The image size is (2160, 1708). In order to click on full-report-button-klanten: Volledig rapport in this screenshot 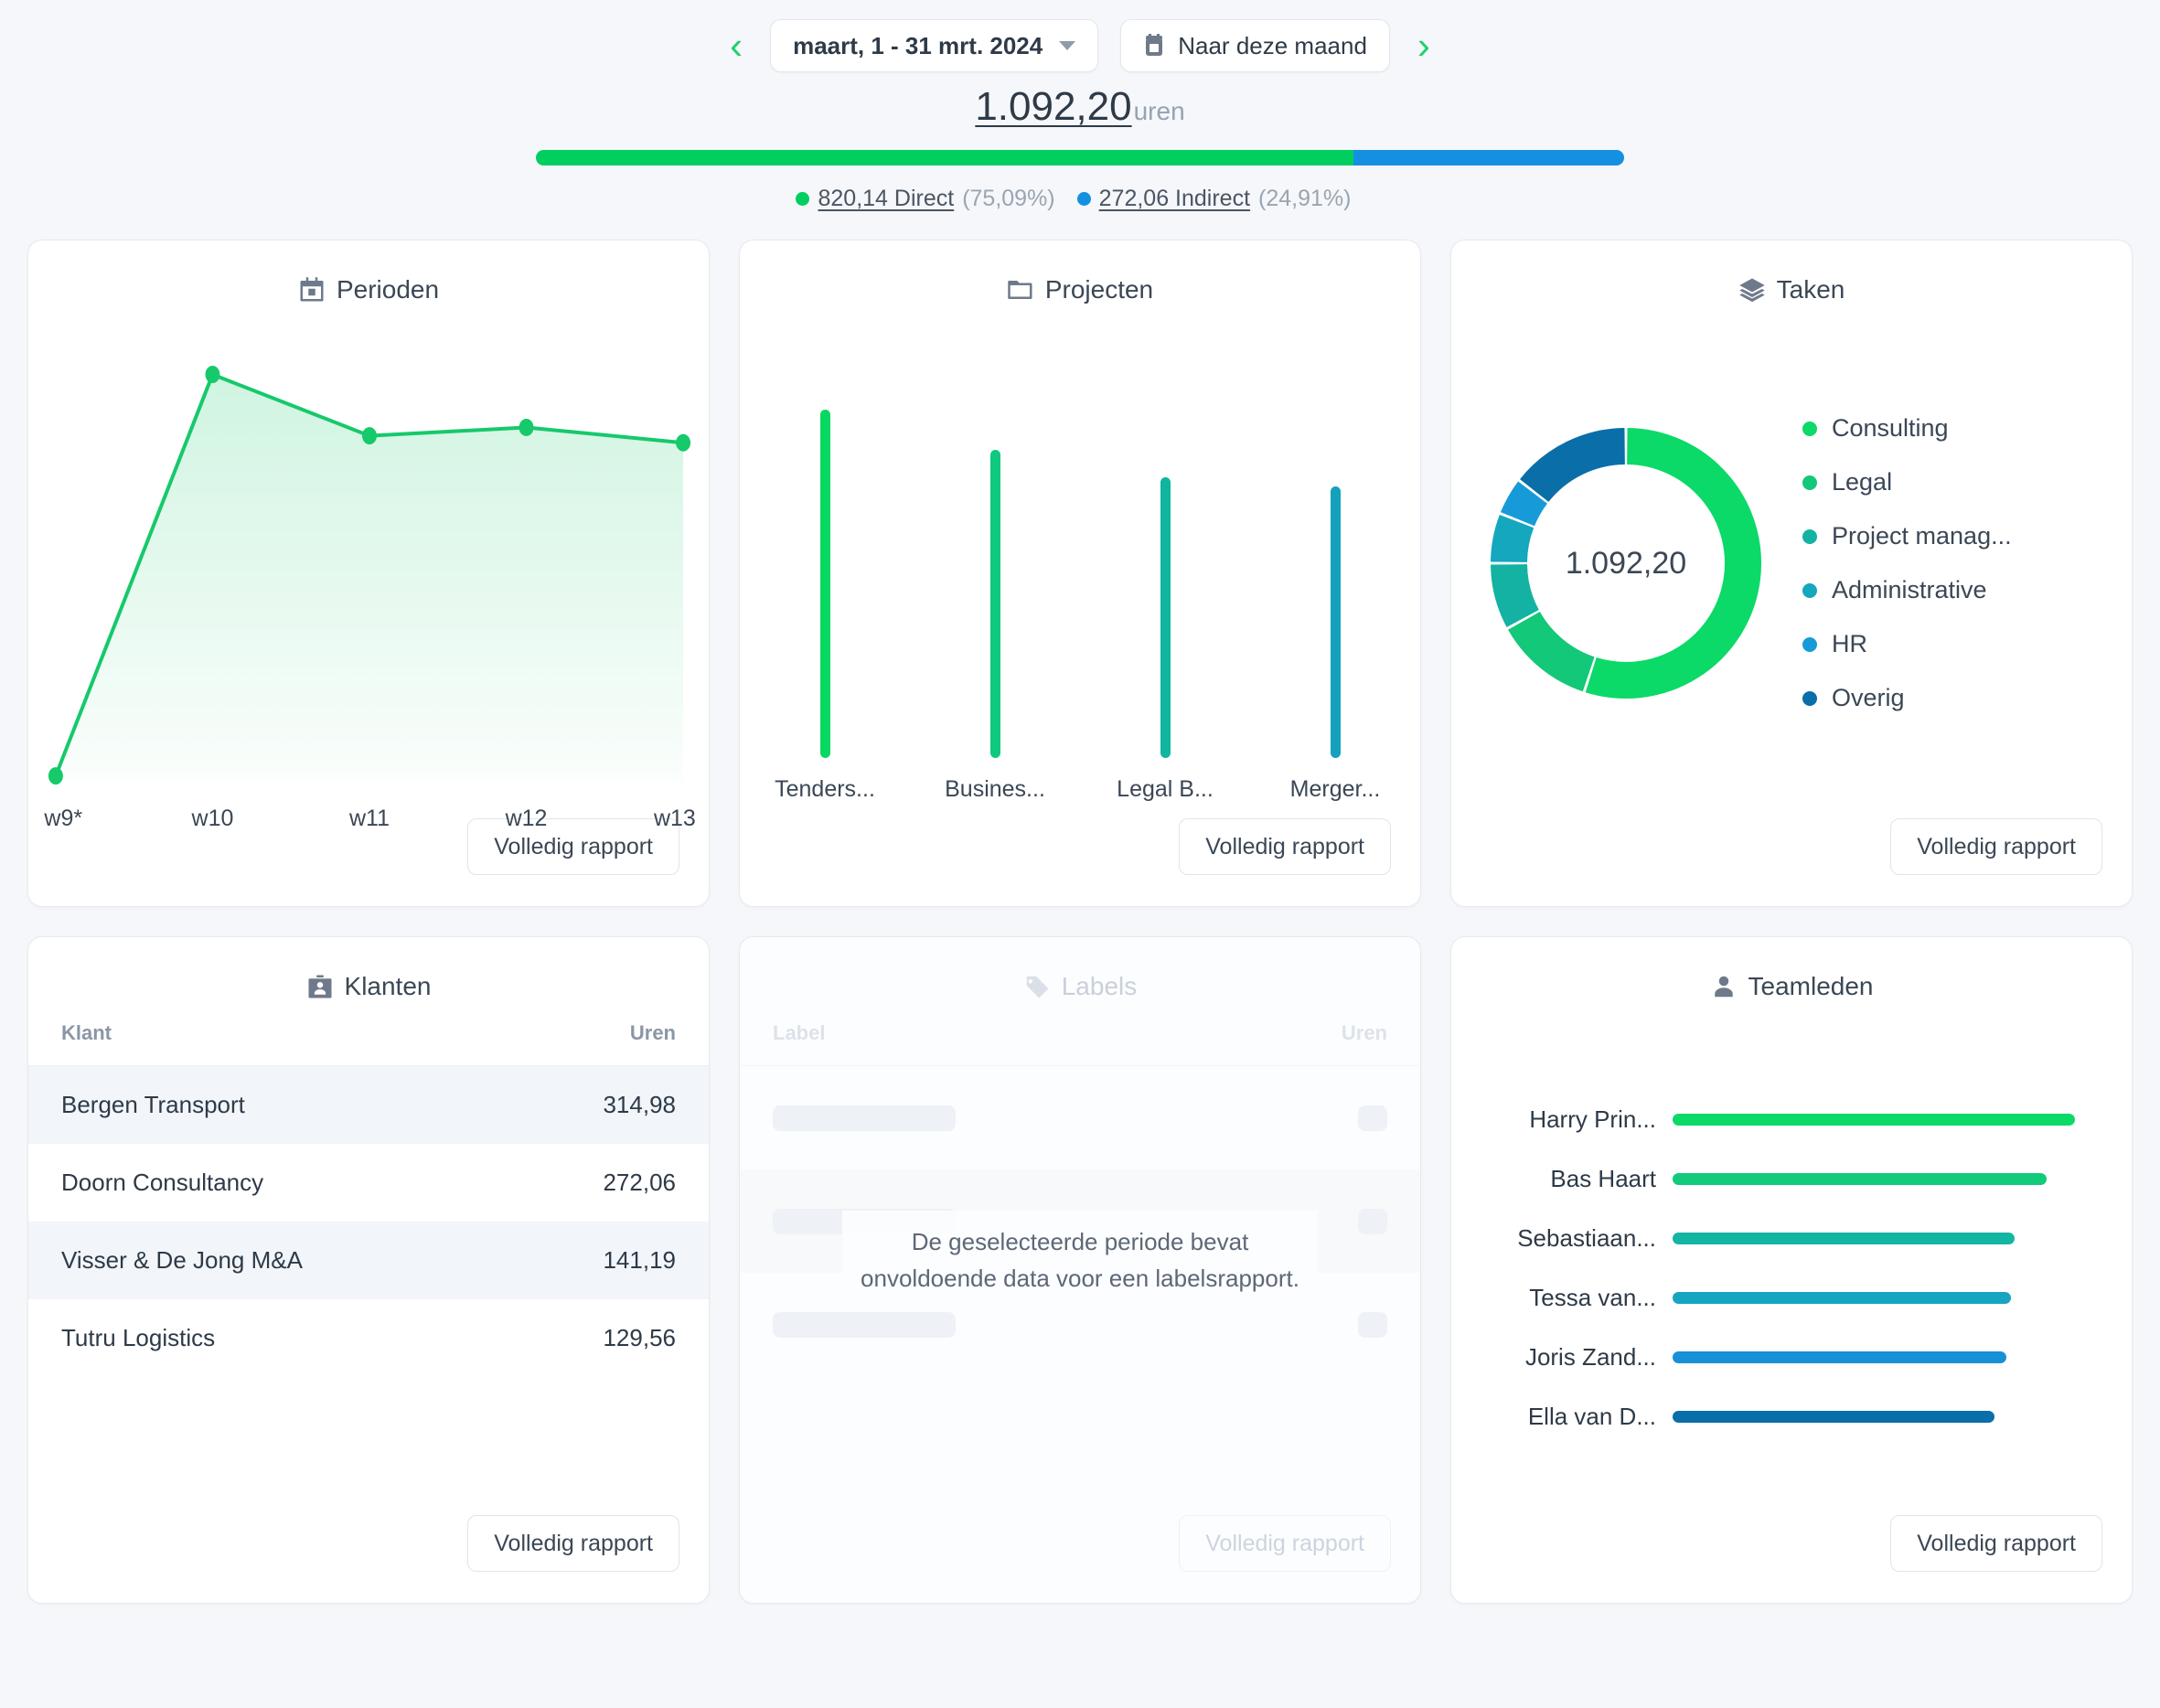, I will do `click(573, 1543)`.